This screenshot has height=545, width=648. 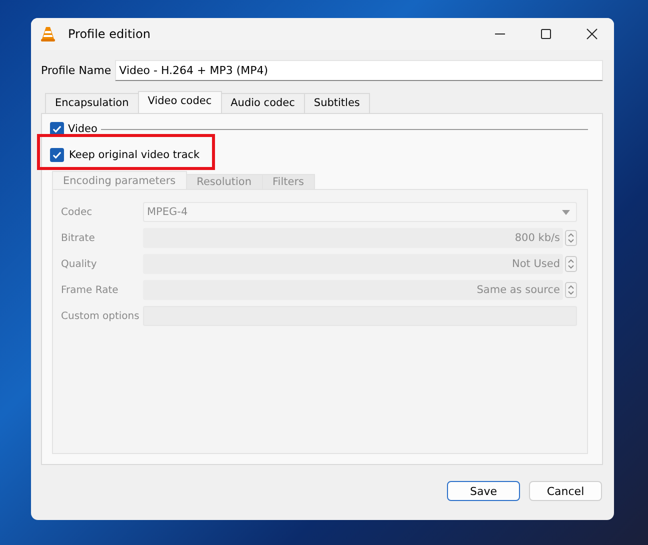 What do you see at coordinates (77, 212) in the screenshot?
I see `field-label: Codec` at bounding box center [77, 212].